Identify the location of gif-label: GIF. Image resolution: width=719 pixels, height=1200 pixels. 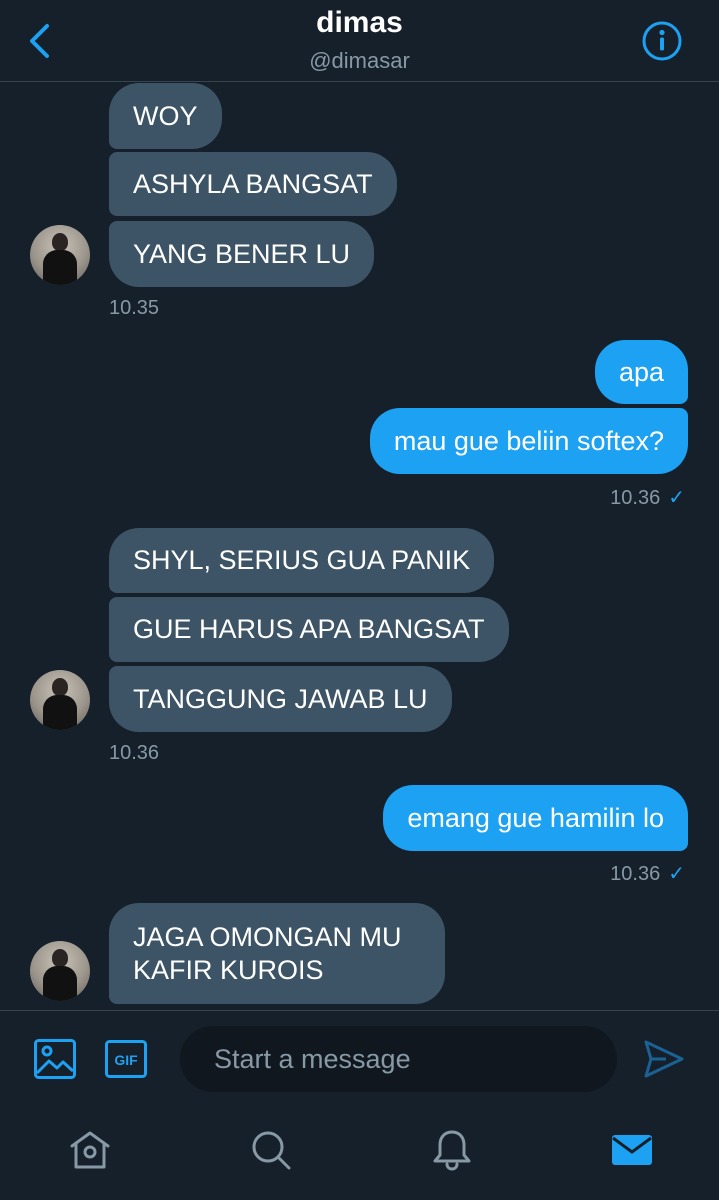
(126, 1060).